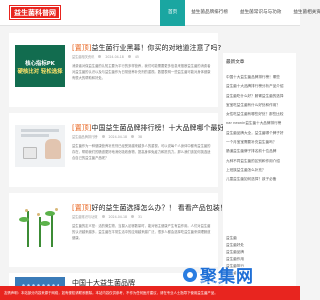  What do you see at coordinates (260, 170) in the screenshot?
I see `list-item: 上班族益生菌怎么补充？` at bounding box center [260, 170].